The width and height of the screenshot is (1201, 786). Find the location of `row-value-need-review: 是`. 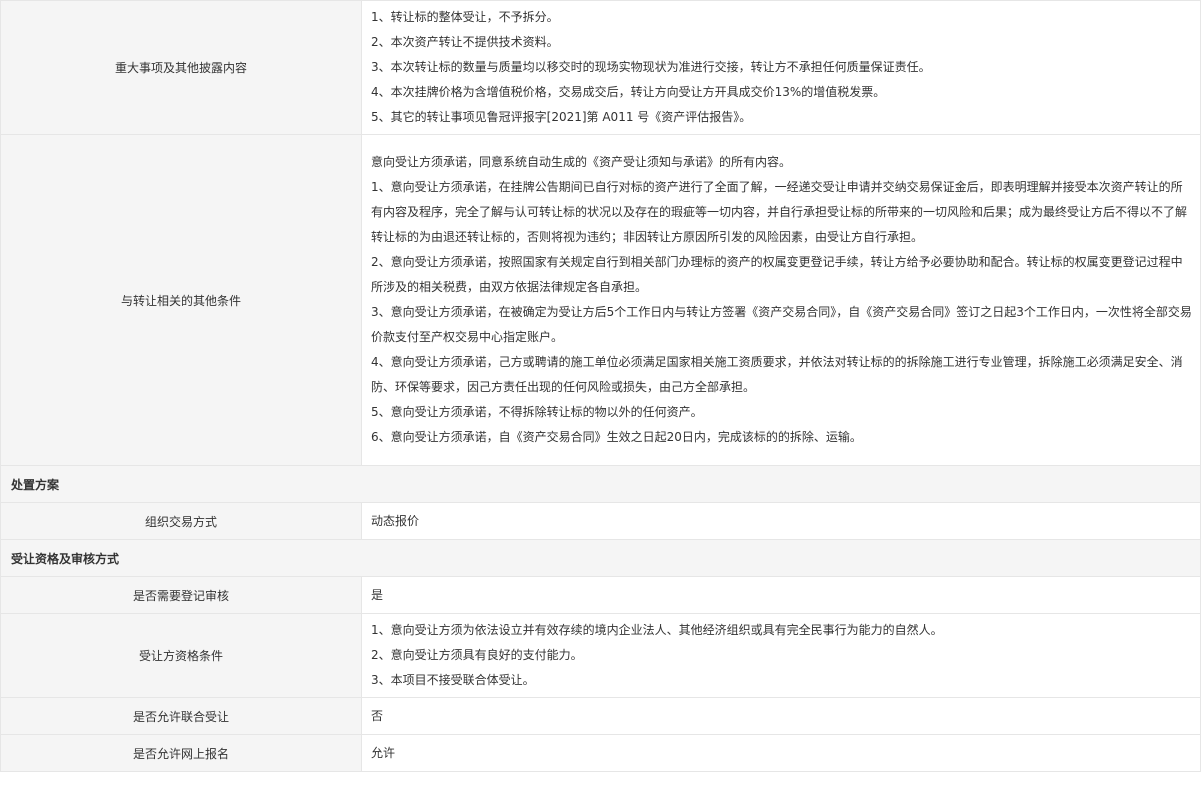

row-value-need-review: 是 is located at coordinates (781, 595).